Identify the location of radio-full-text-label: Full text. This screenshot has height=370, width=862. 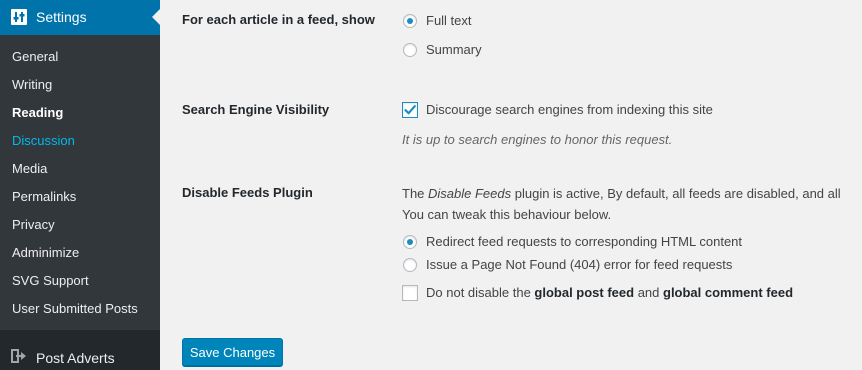
(449, 21).